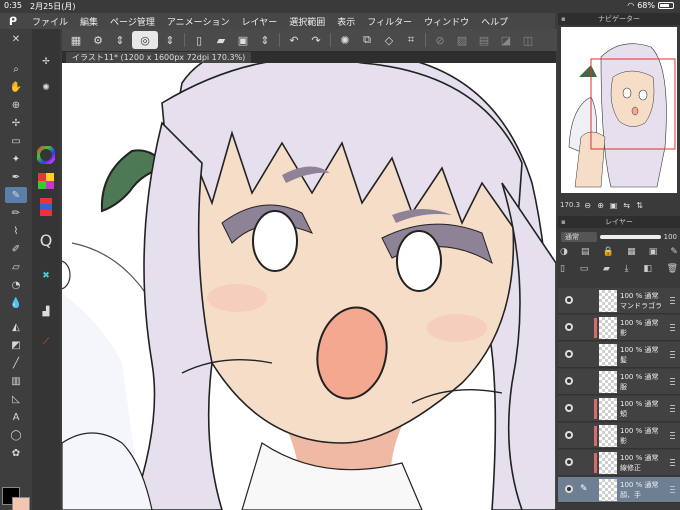 The image size is (680, 510). I want to click on airbrush-icon: ✐, so click(16, 249).